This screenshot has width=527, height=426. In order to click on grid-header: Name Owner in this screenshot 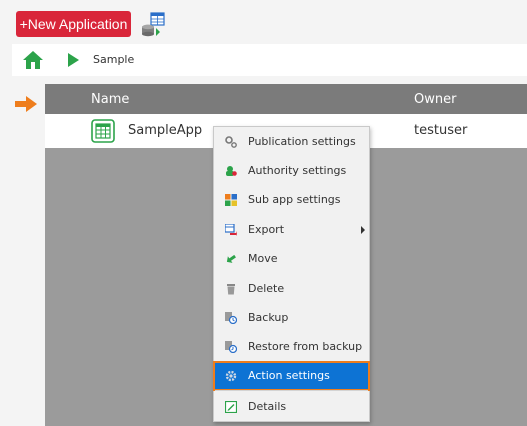, I will do `click(286, 99)`.